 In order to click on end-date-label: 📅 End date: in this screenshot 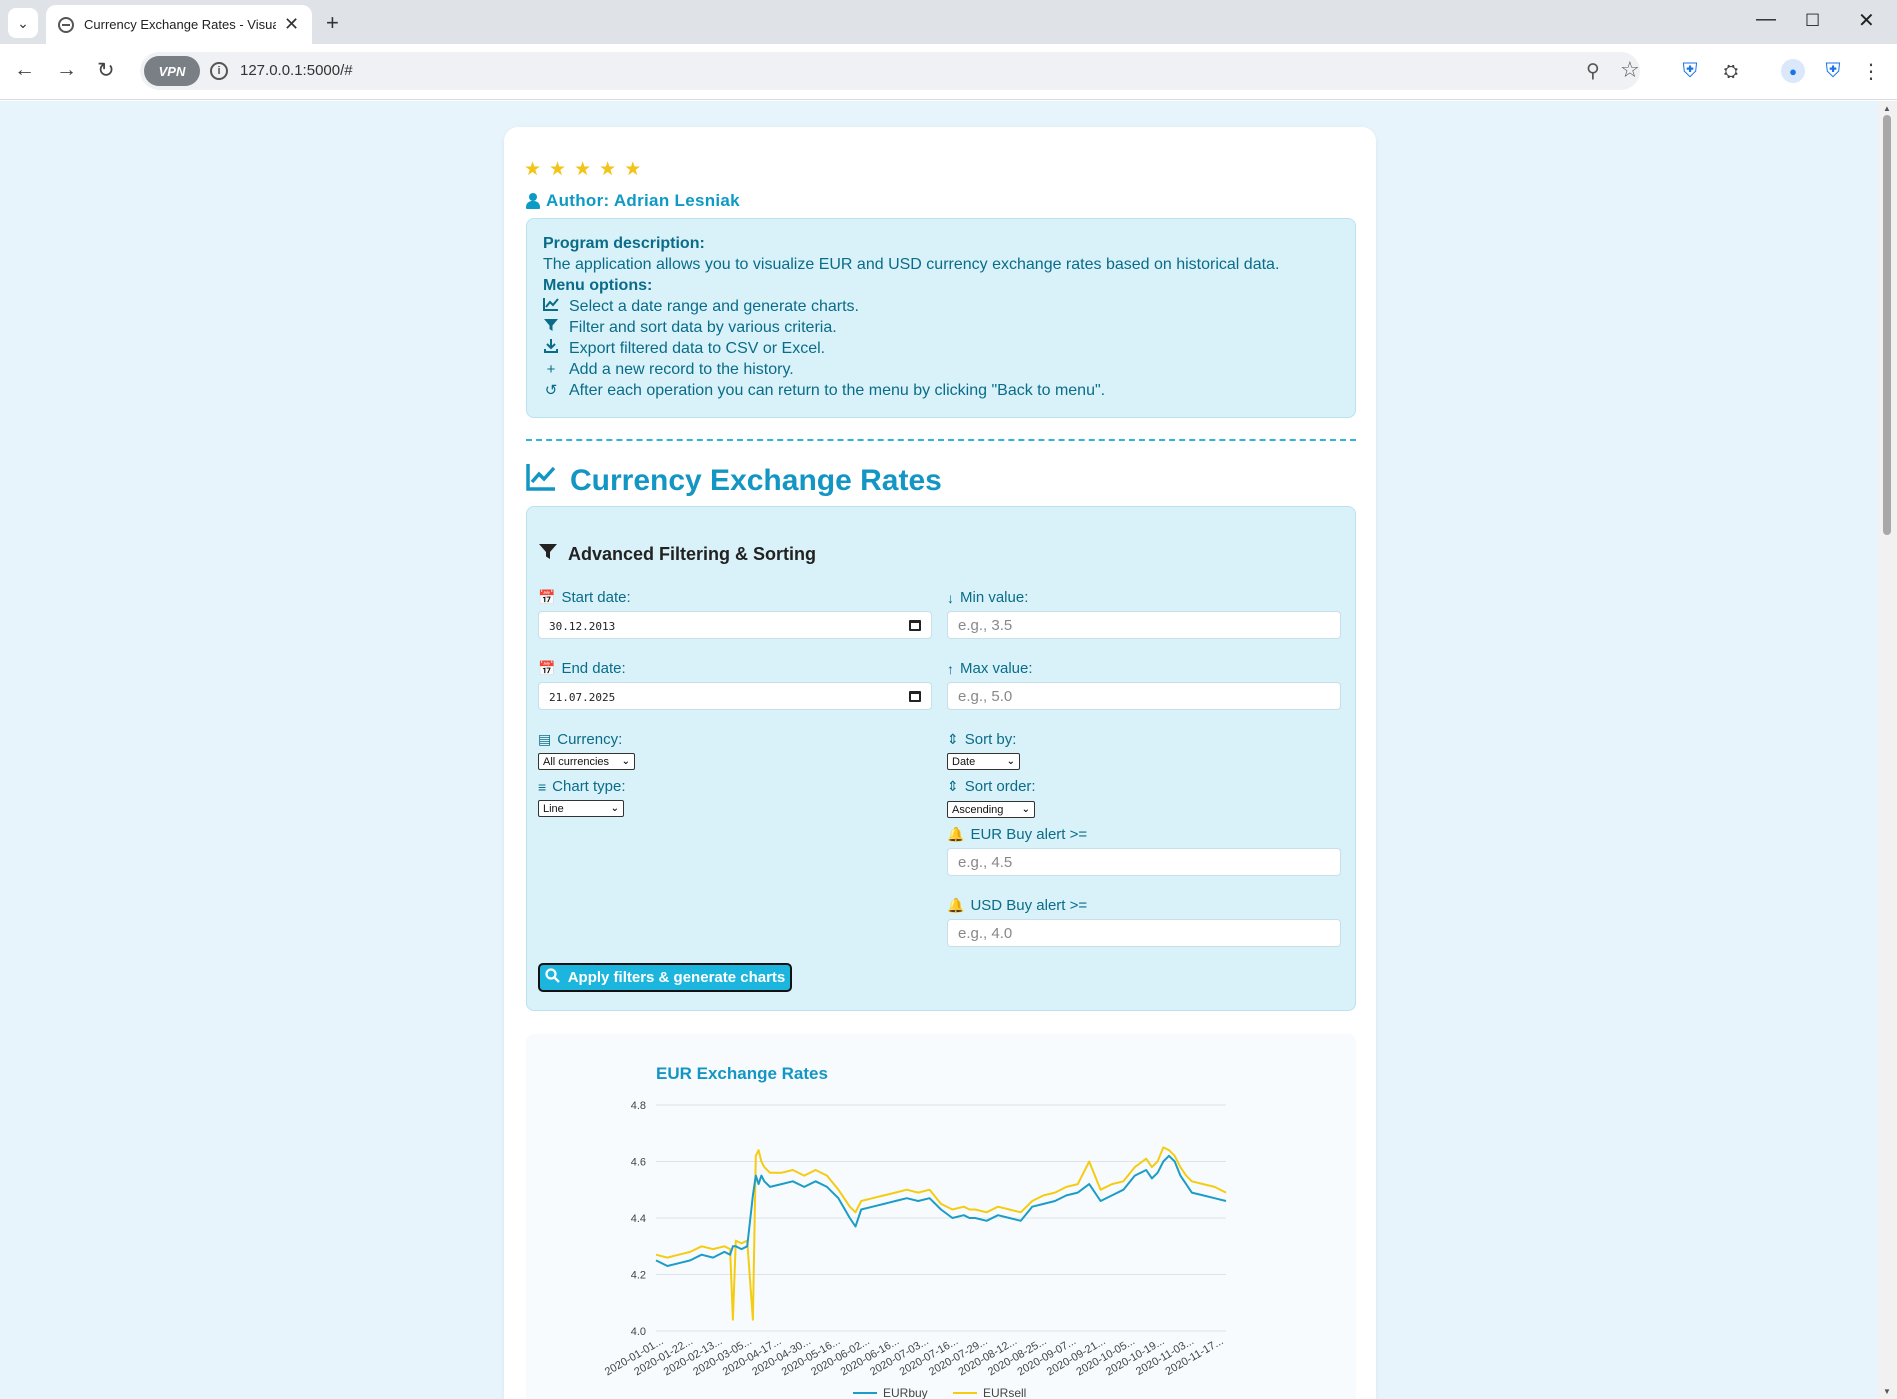, I will do `click(582, 668)`.